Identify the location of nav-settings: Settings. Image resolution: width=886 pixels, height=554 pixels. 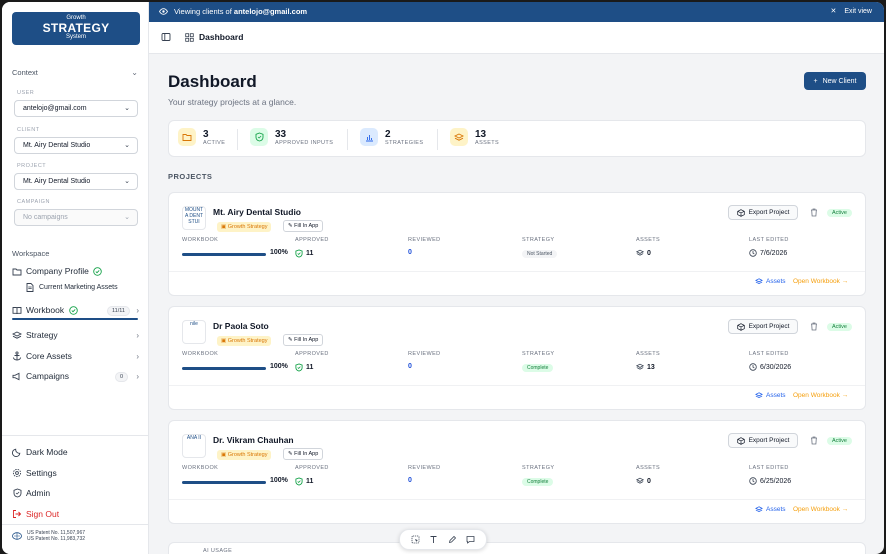
(34, 473).